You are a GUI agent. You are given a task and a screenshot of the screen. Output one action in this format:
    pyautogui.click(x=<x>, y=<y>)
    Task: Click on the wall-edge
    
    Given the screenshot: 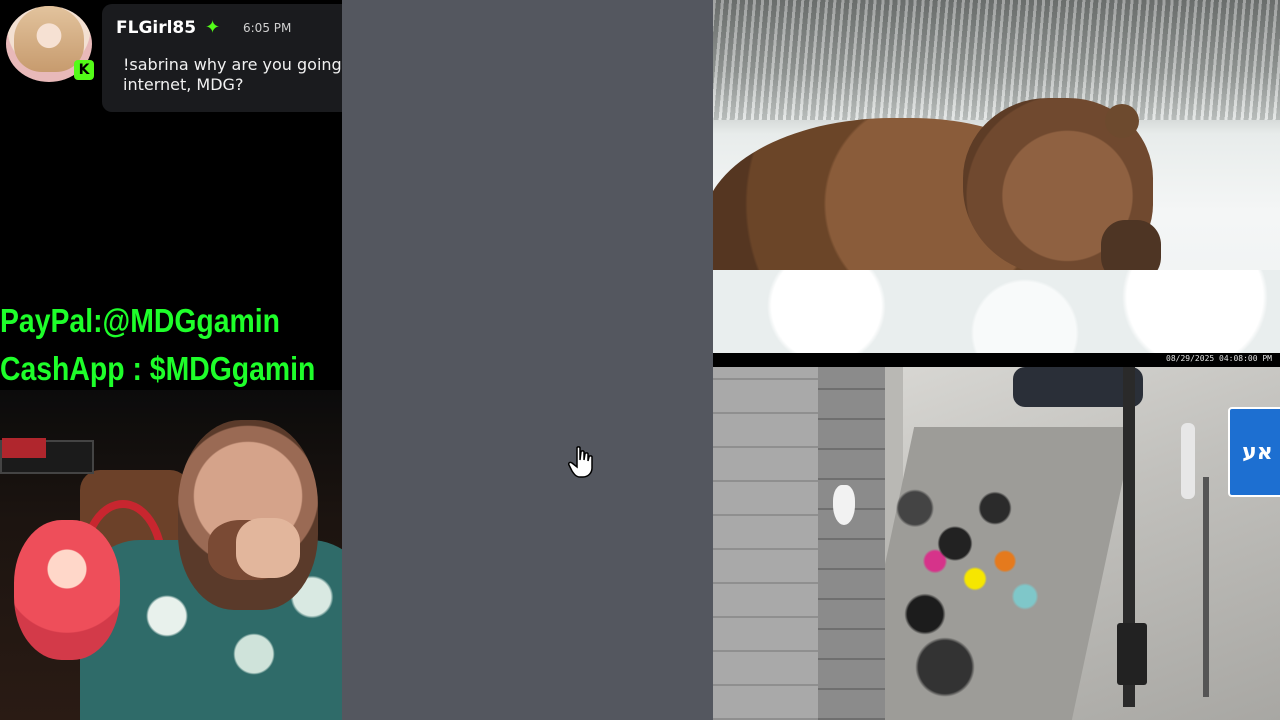 What is the action you would take?
    pyautogui.click(x=851, y=543)
    